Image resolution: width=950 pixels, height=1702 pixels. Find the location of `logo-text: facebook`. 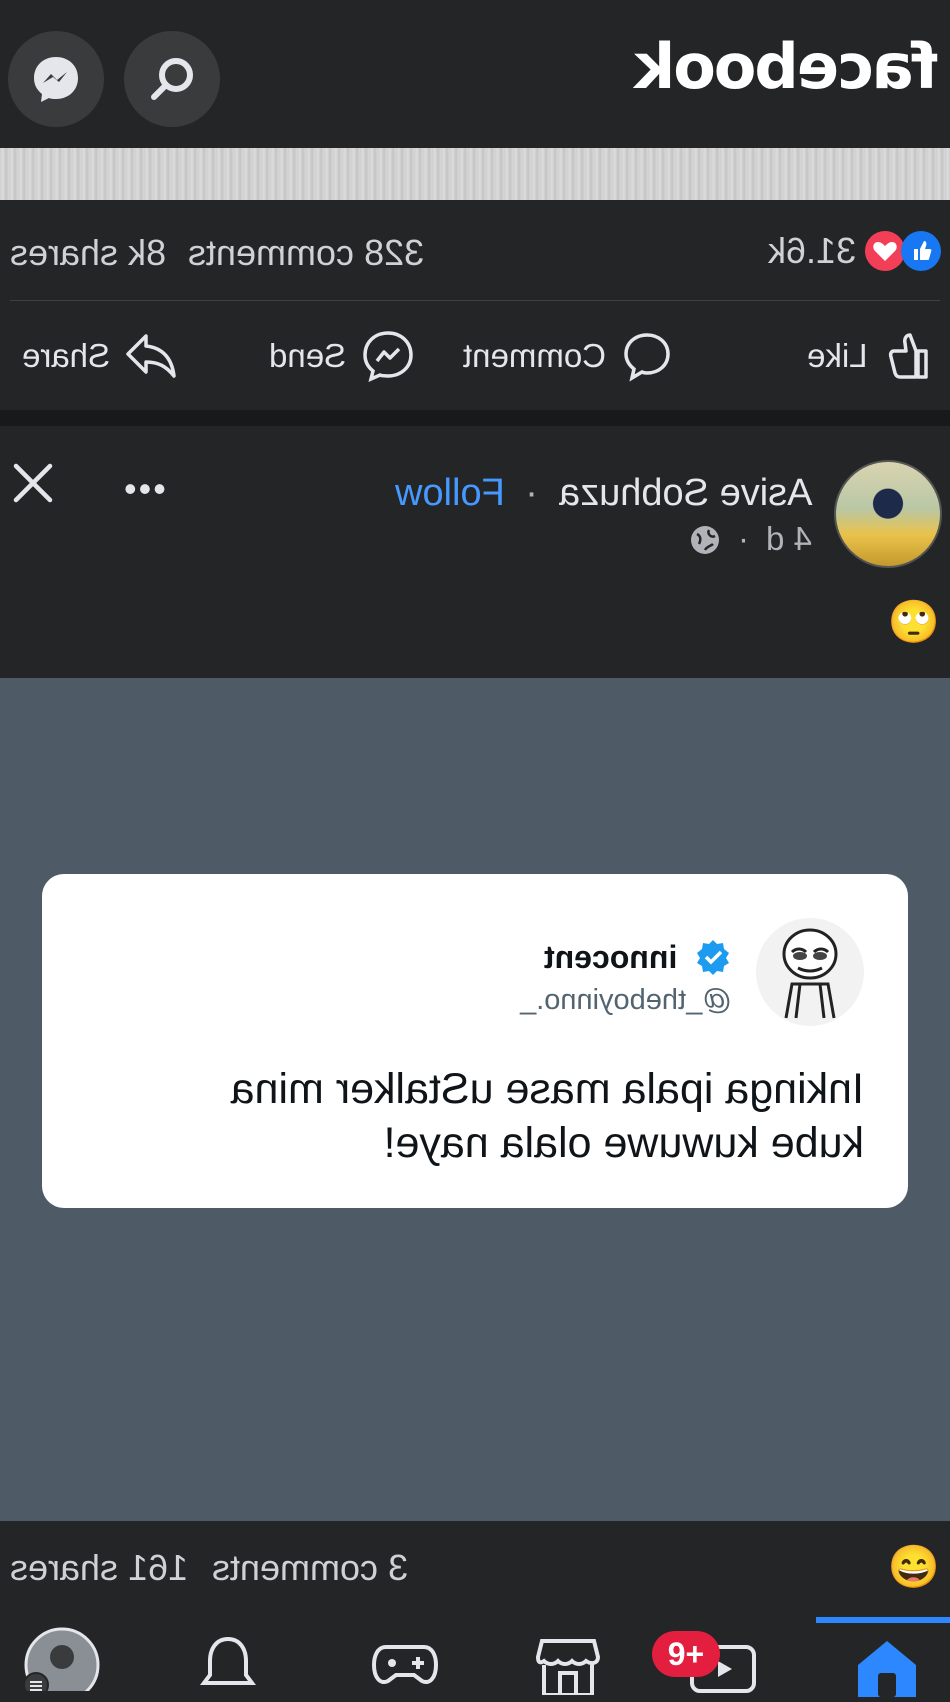

logo-text: facebook is located at coordinates (786, 66).